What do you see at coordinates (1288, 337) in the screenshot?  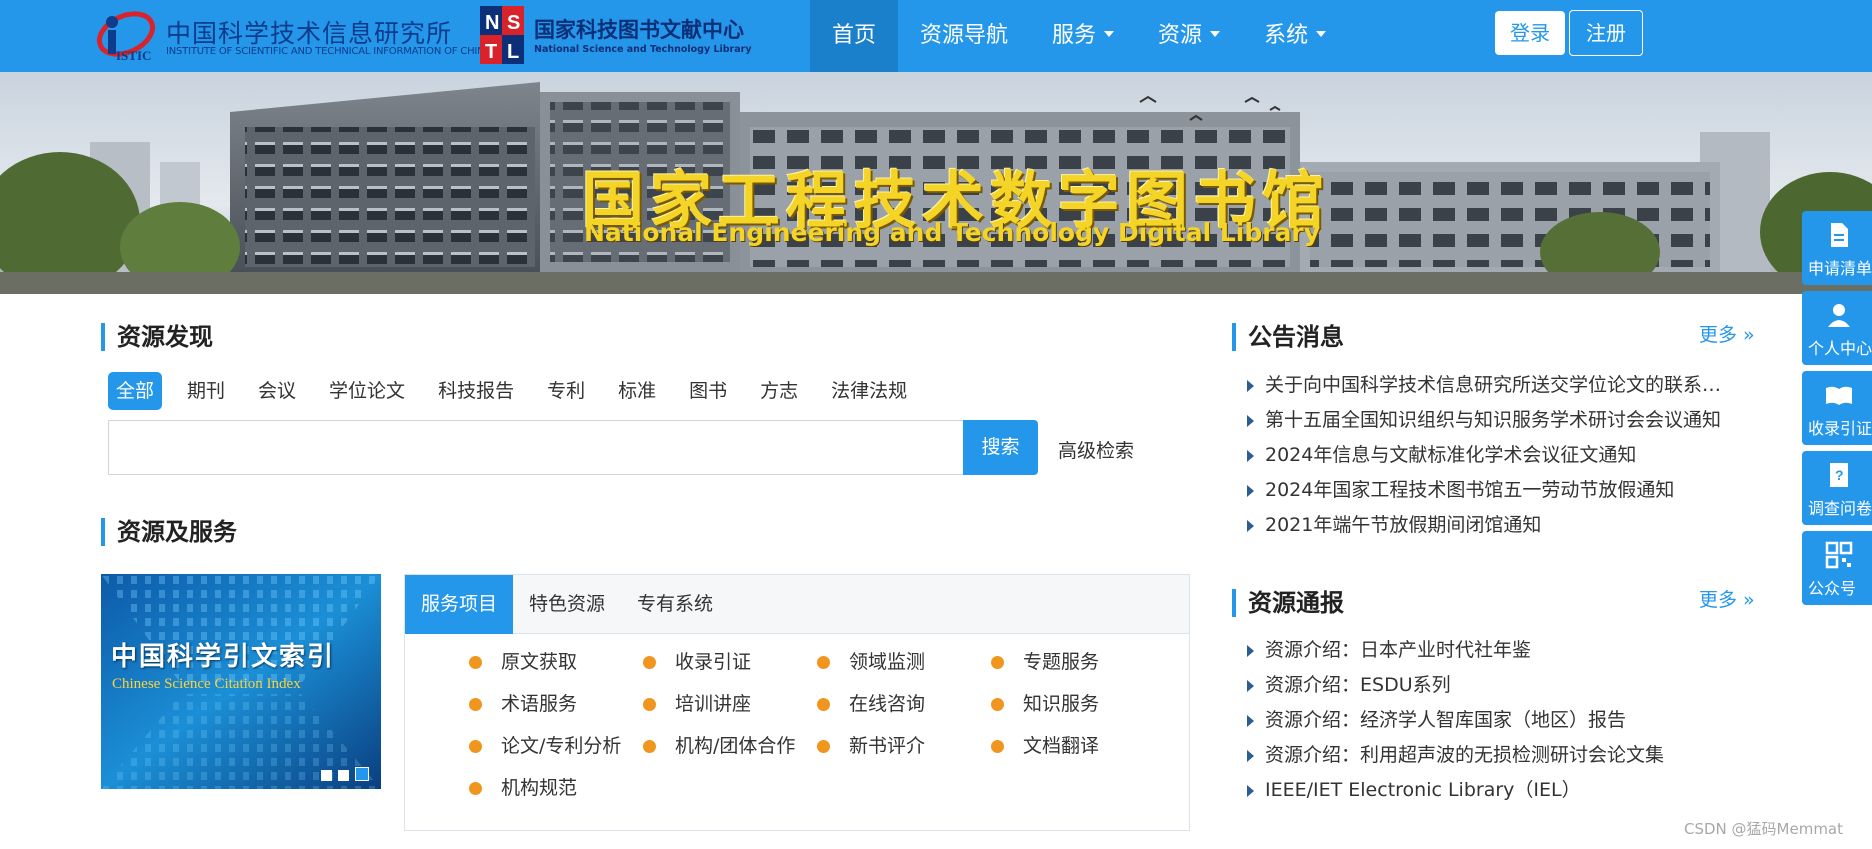 I see `announcements-title: 公告消息` at bounding box center [1288, 337].